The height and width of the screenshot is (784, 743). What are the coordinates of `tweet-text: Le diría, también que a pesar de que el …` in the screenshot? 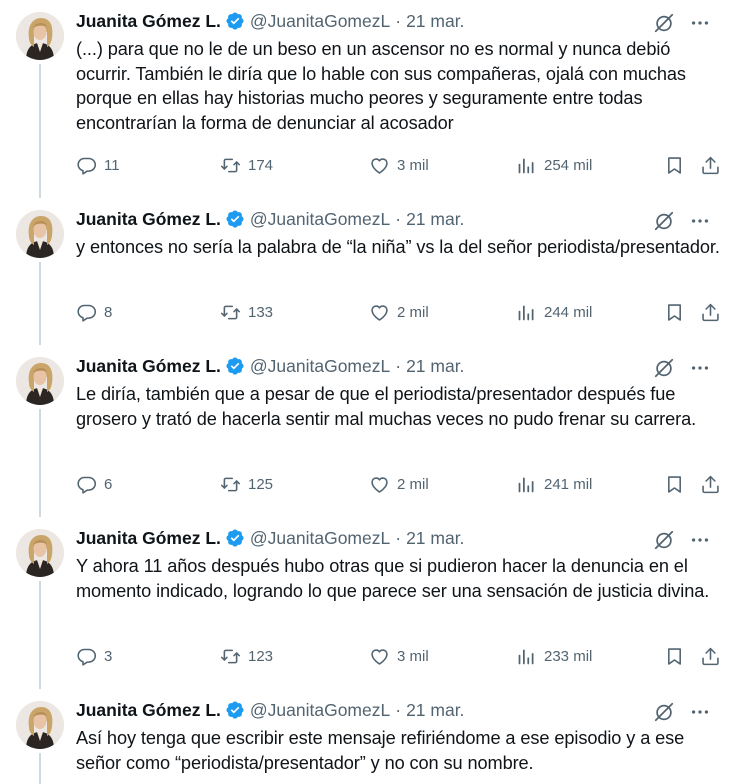 It's located at (386, 406).